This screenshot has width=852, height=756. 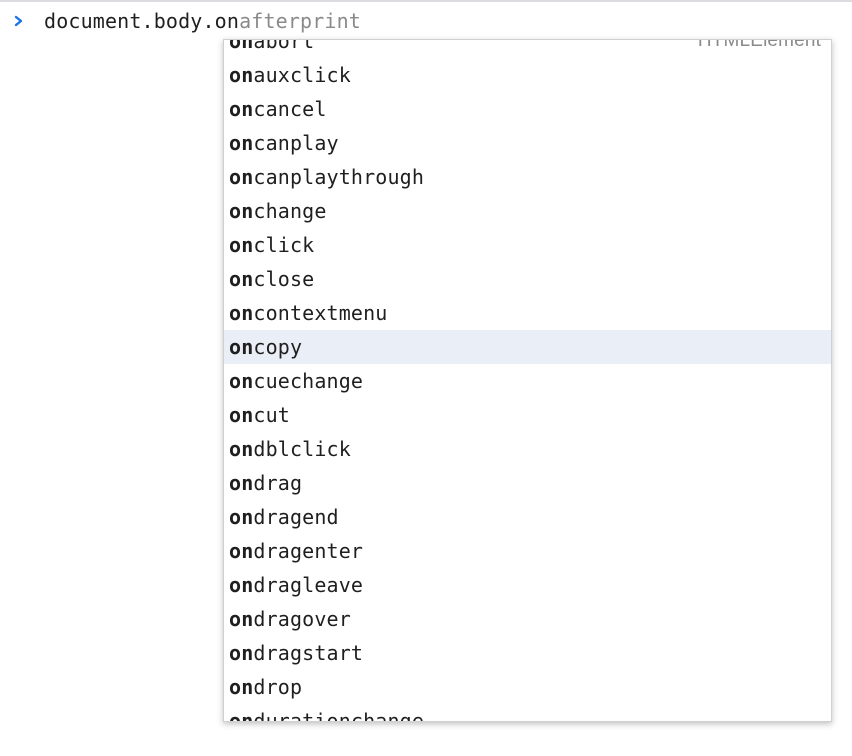 What do you see at coordinates (527, 517) in the screenshot?
I see `autocomplete-item: ondragend` at bounding box center [527, 517].